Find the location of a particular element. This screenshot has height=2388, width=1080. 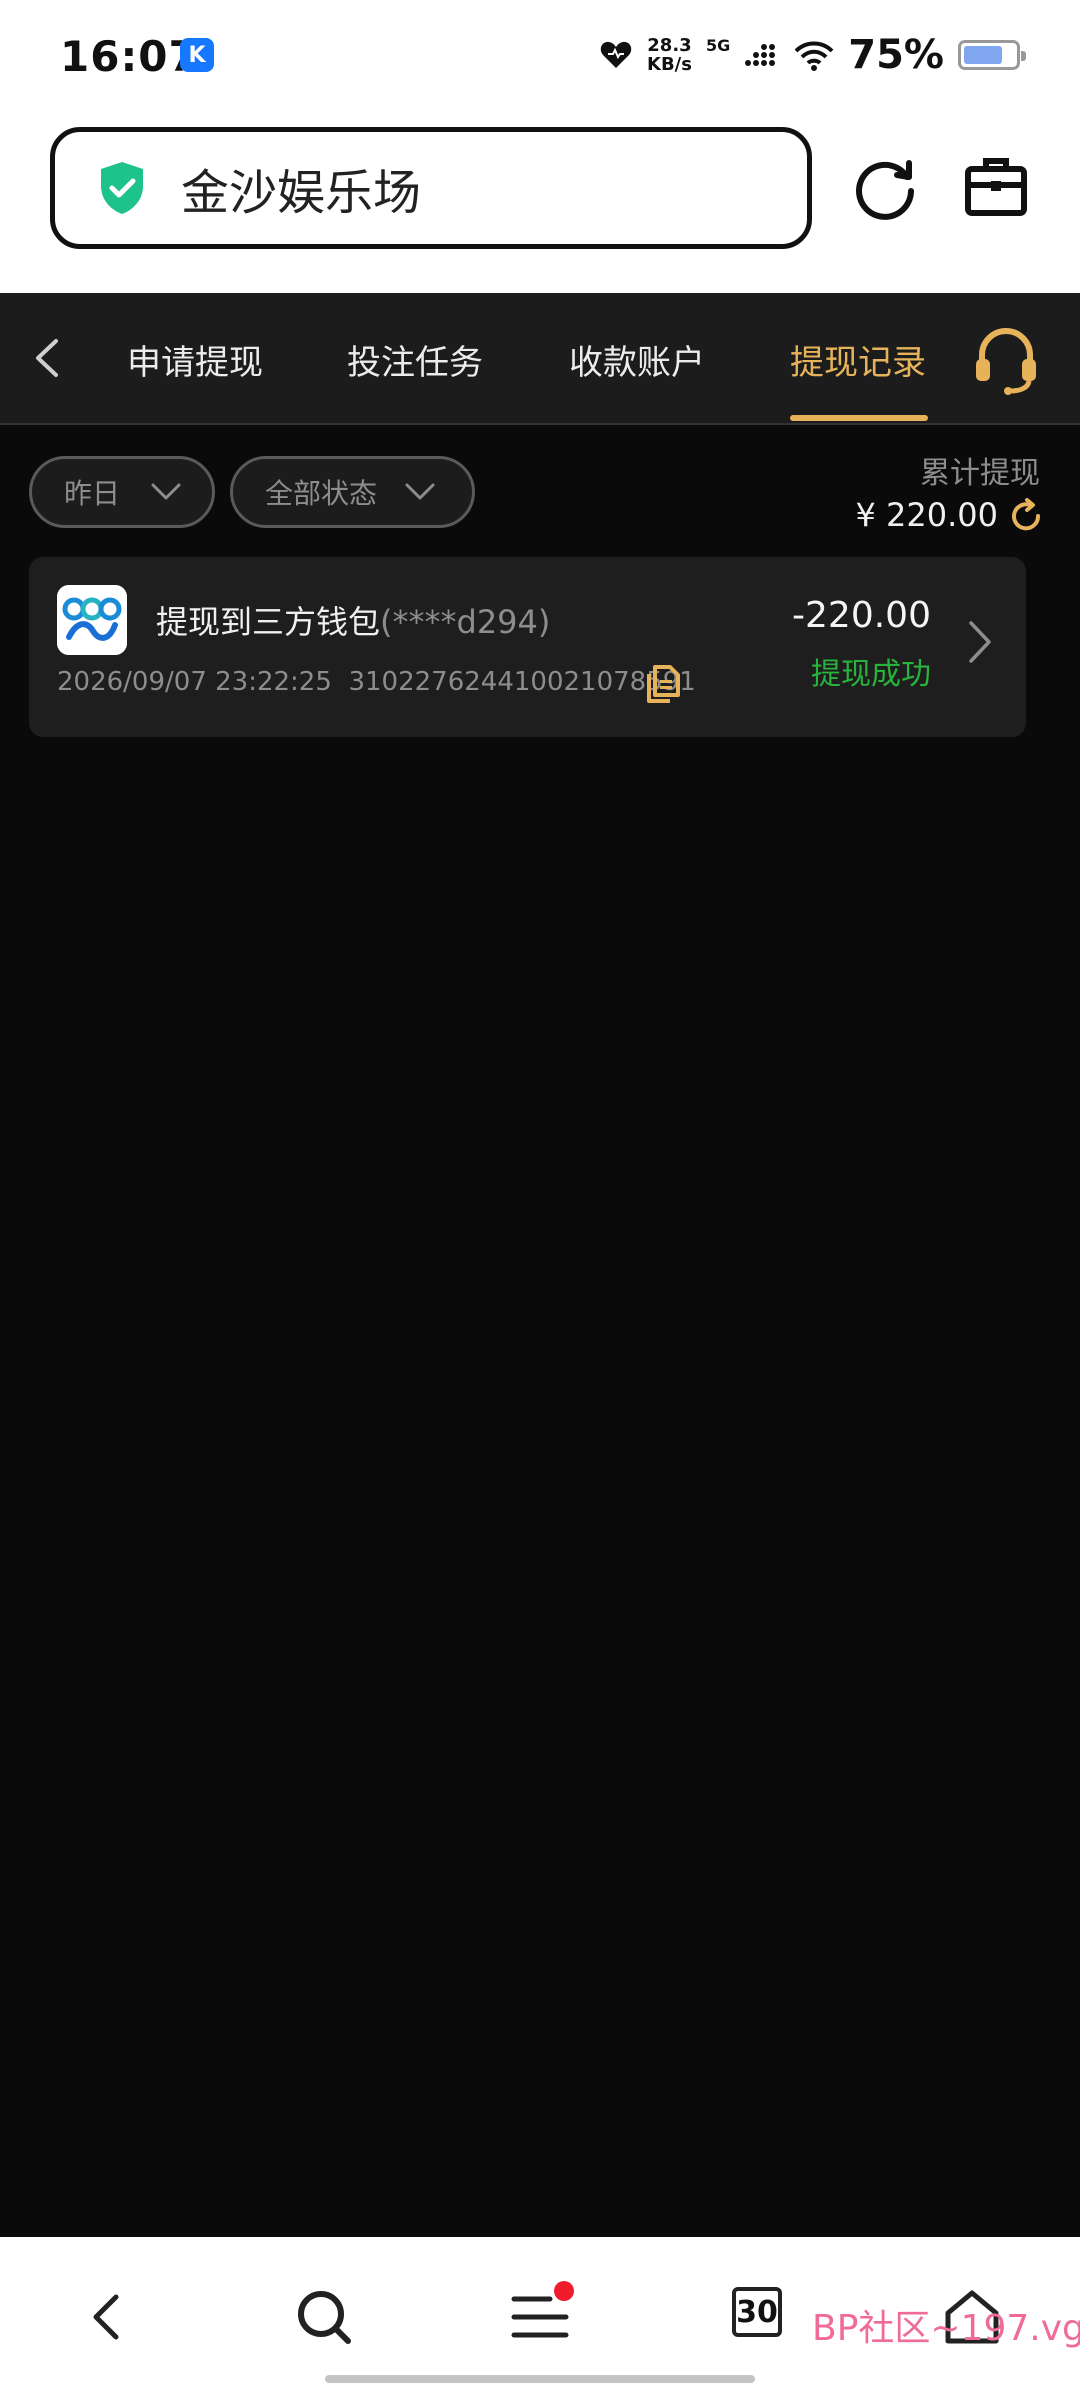

tab-withdraw-records: 提现记录 is located at coordinates (858, 359).